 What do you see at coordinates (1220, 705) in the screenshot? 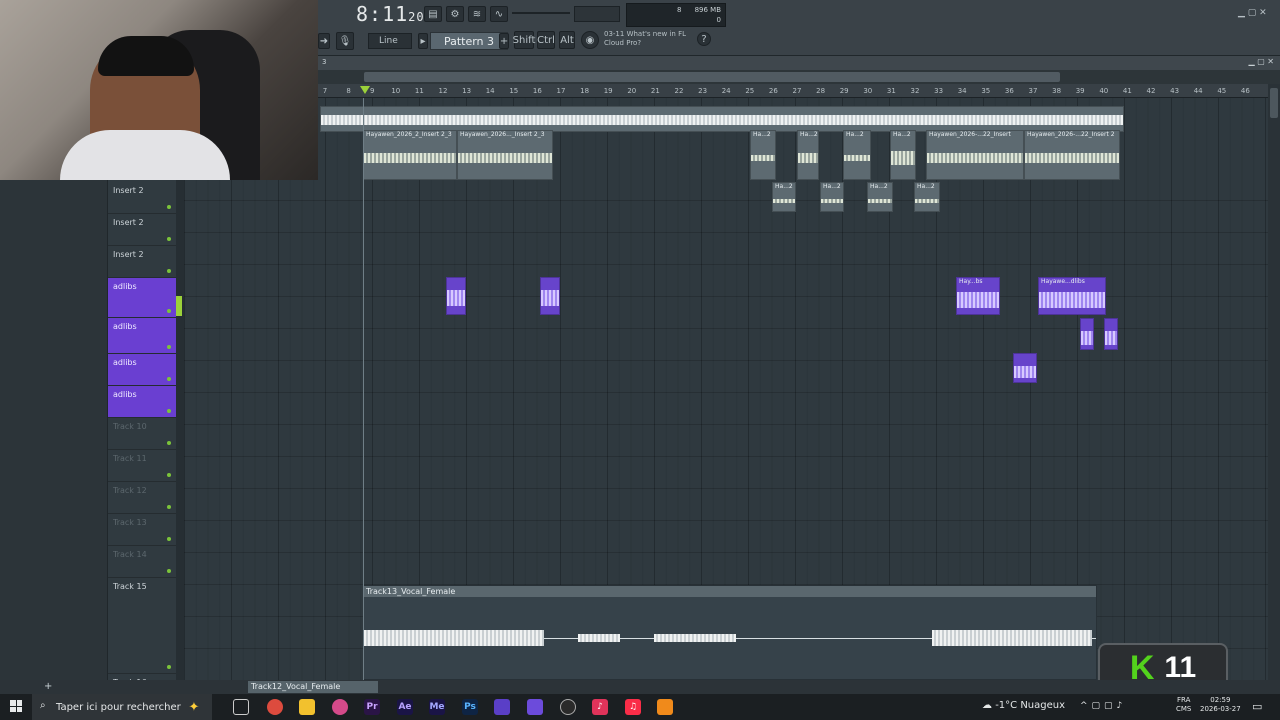
I see `system-clock: 02:59 2026-03-27` at bounding box center [1220, 705].